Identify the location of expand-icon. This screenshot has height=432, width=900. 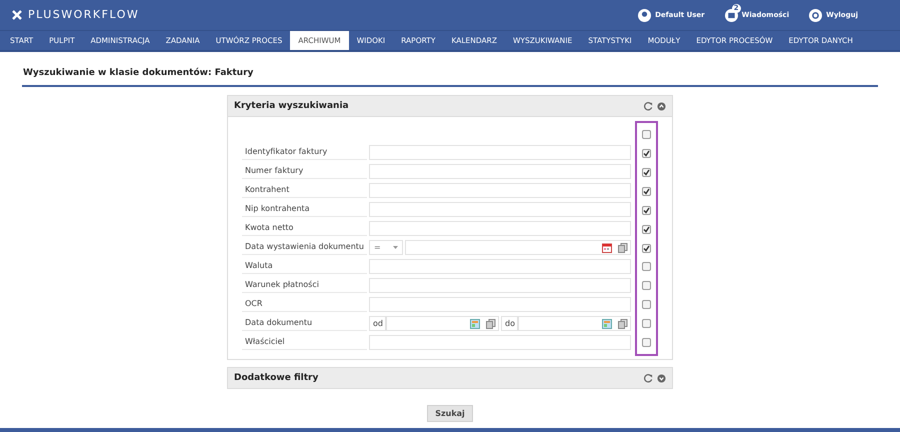
(661, 378).